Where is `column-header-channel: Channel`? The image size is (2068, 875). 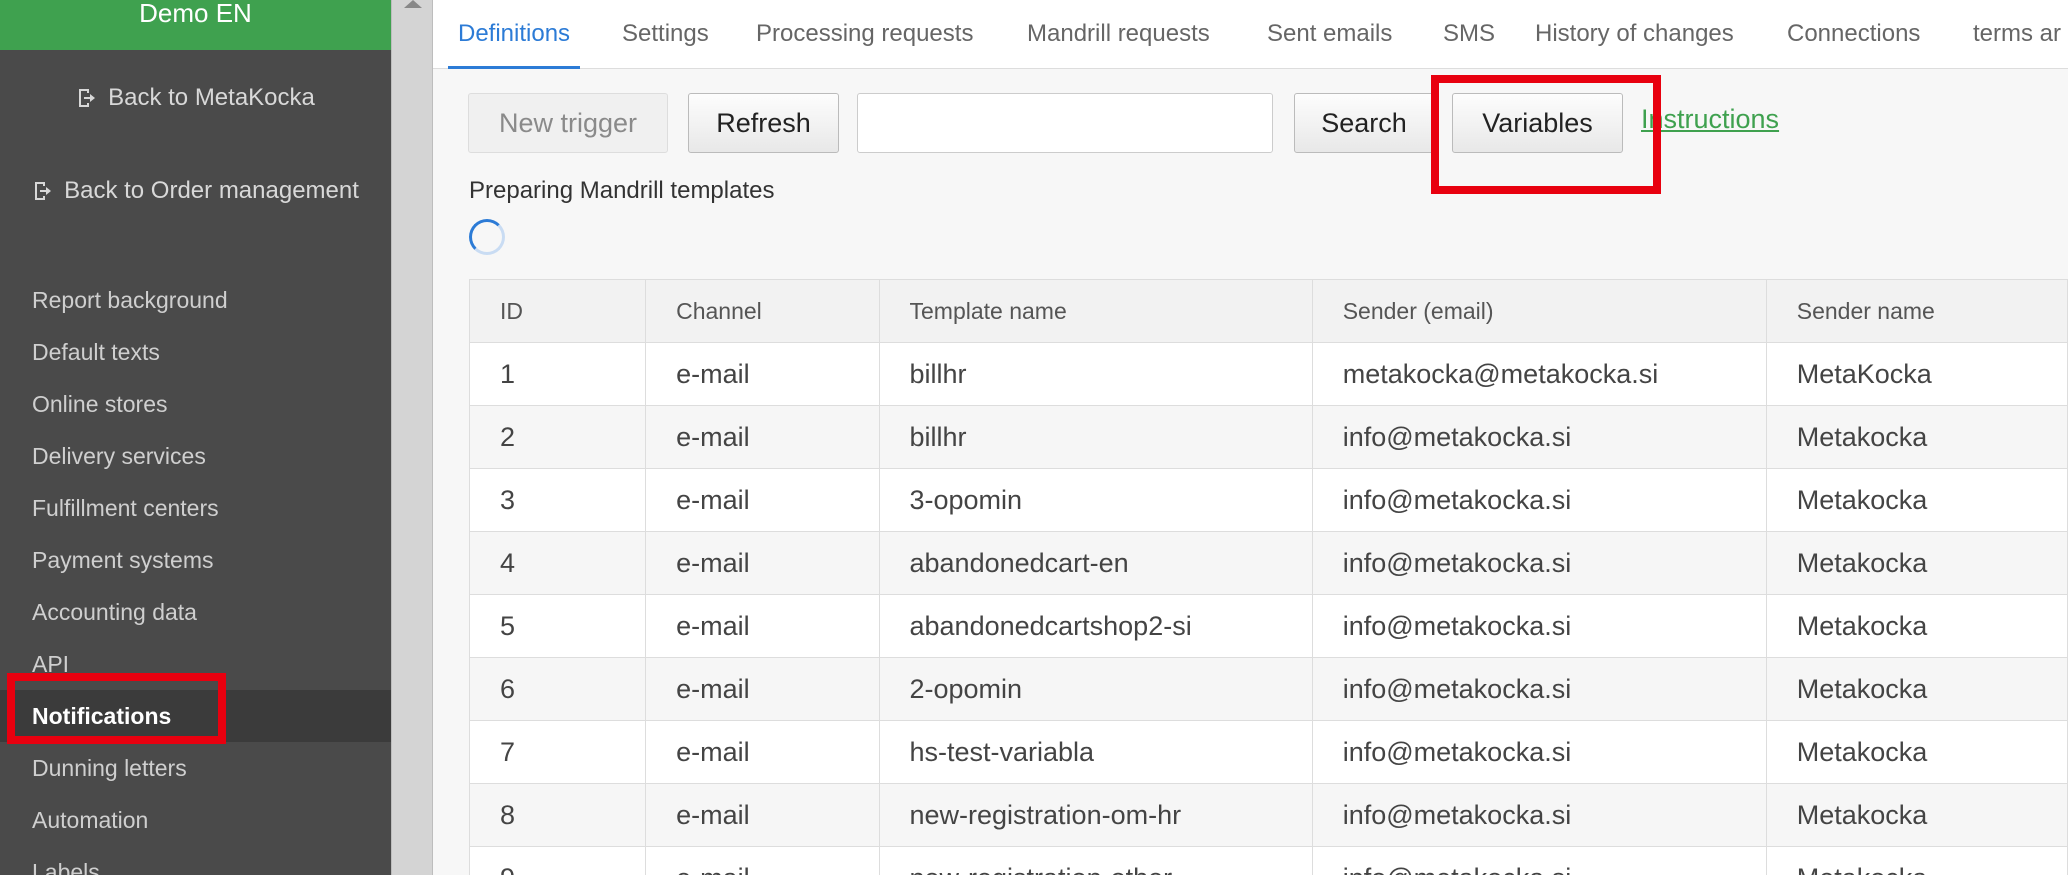 column-header-channel: Channel is located at coordinates (762, 311).